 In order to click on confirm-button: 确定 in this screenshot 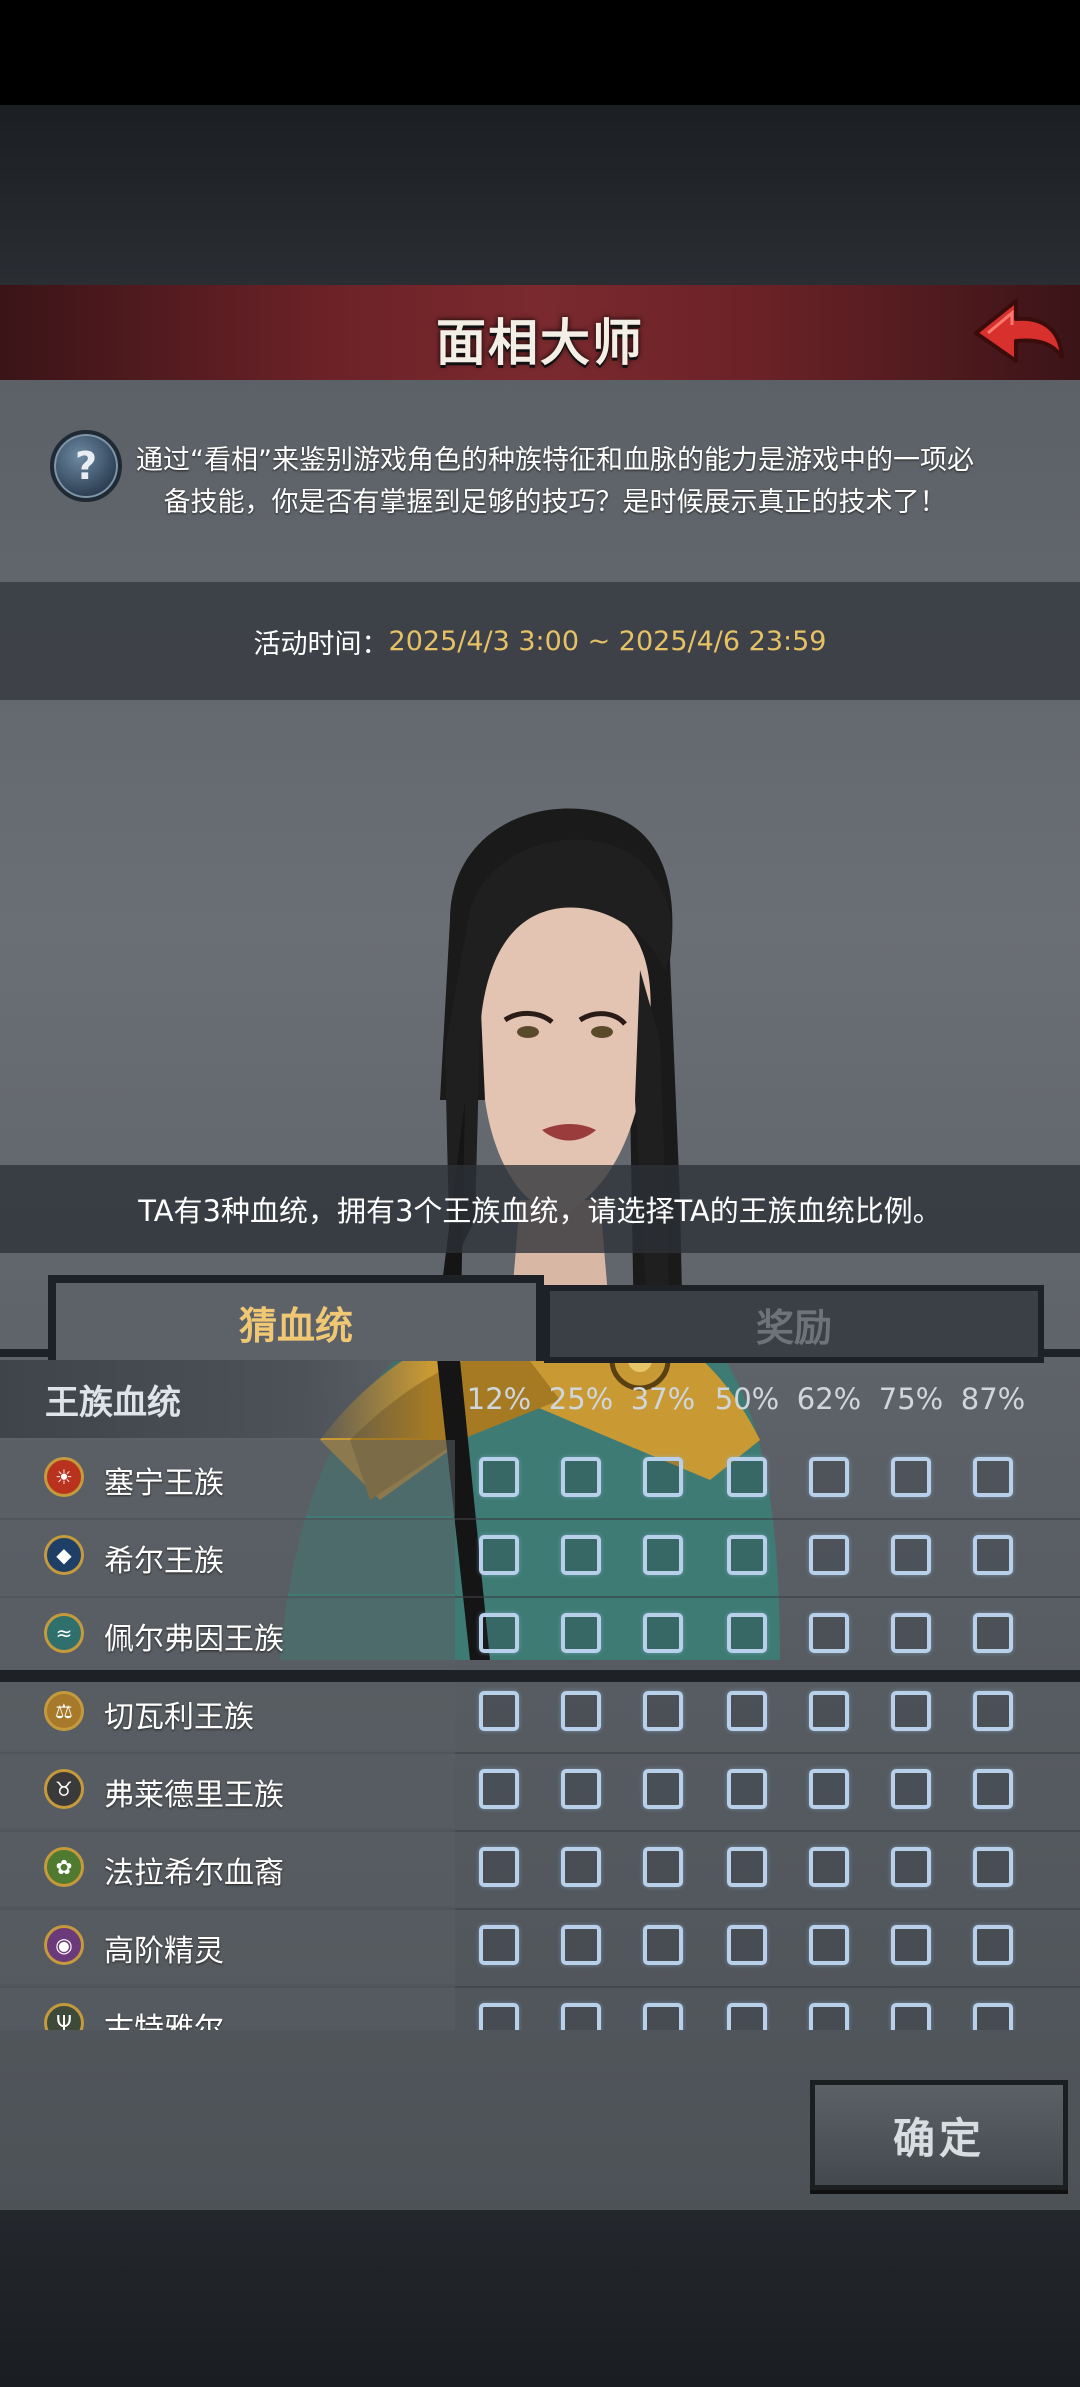, I will do `click(939, 2135)`.